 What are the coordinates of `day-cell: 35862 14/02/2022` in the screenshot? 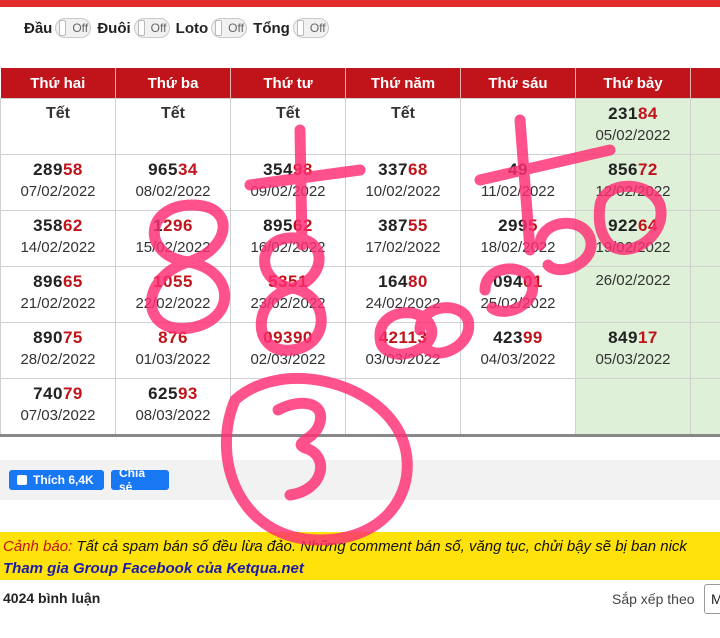 It's located at (58, 238).